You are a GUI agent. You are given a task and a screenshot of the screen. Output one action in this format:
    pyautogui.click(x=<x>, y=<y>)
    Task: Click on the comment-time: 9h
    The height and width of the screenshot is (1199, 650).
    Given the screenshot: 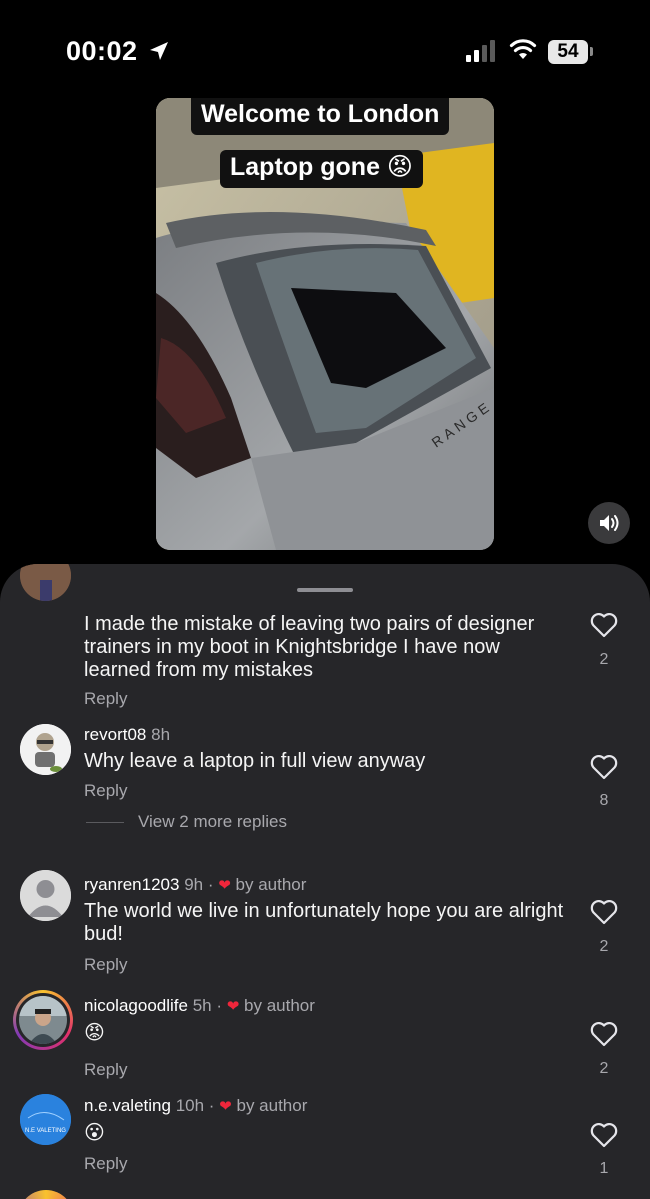 What is the action you would take?
    pyautogui.click(x=194, y=884)
    